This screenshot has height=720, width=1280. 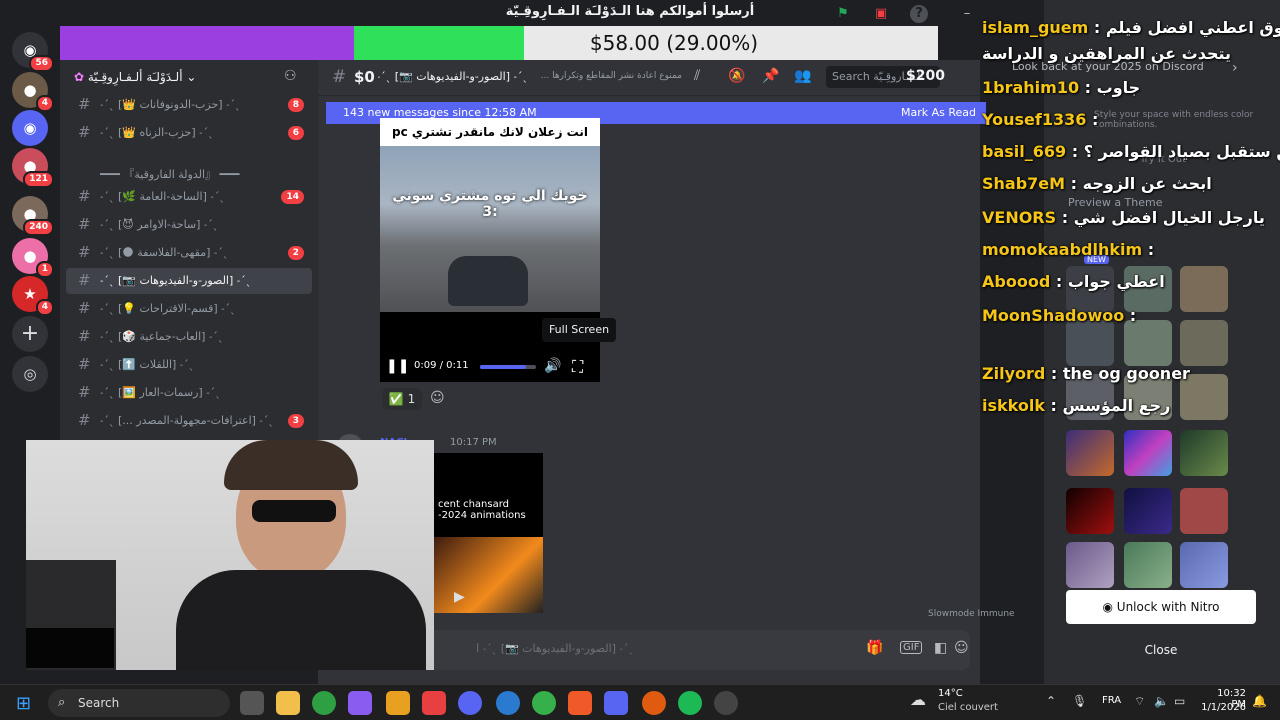 What do you see at coordinates (174, 77) in the screenshot?
I see `guild-name: ✿ ألـدَوْلـَة ألـفـارِوقِـيّة ⌄` at bounding box center [174, 77].